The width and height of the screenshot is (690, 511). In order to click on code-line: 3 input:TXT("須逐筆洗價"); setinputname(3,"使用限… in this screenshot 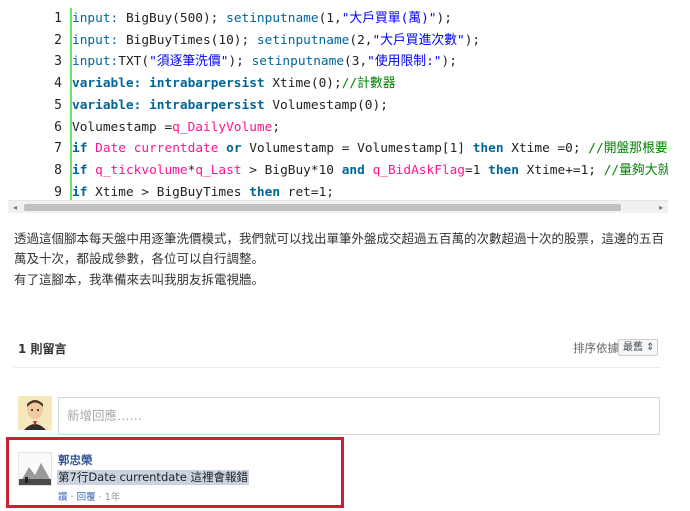, I will do `click(338, 61)`.